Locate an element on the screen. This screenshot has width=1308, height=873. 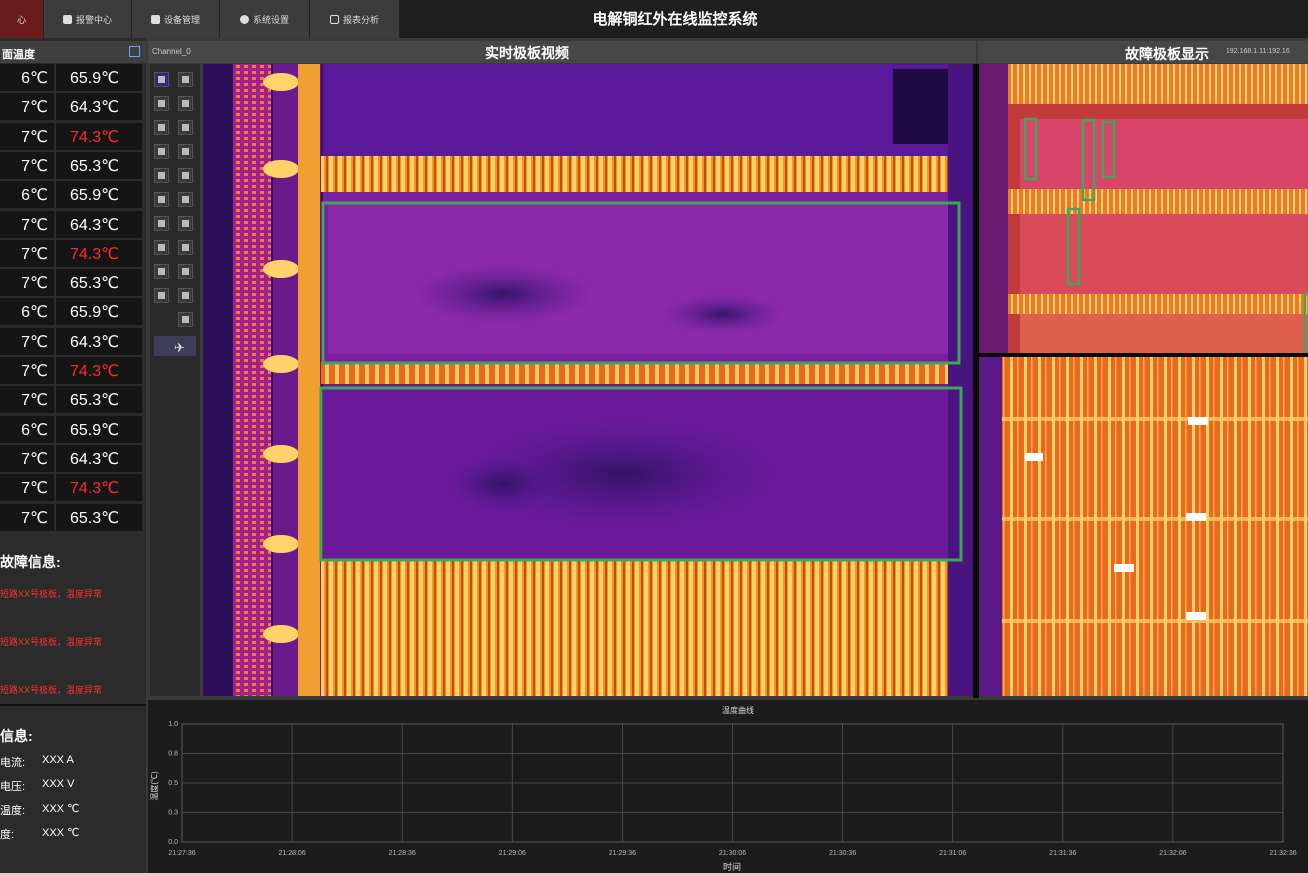
chart-x-tick-label: 21:30:36 is located at coordinates (842, 853).